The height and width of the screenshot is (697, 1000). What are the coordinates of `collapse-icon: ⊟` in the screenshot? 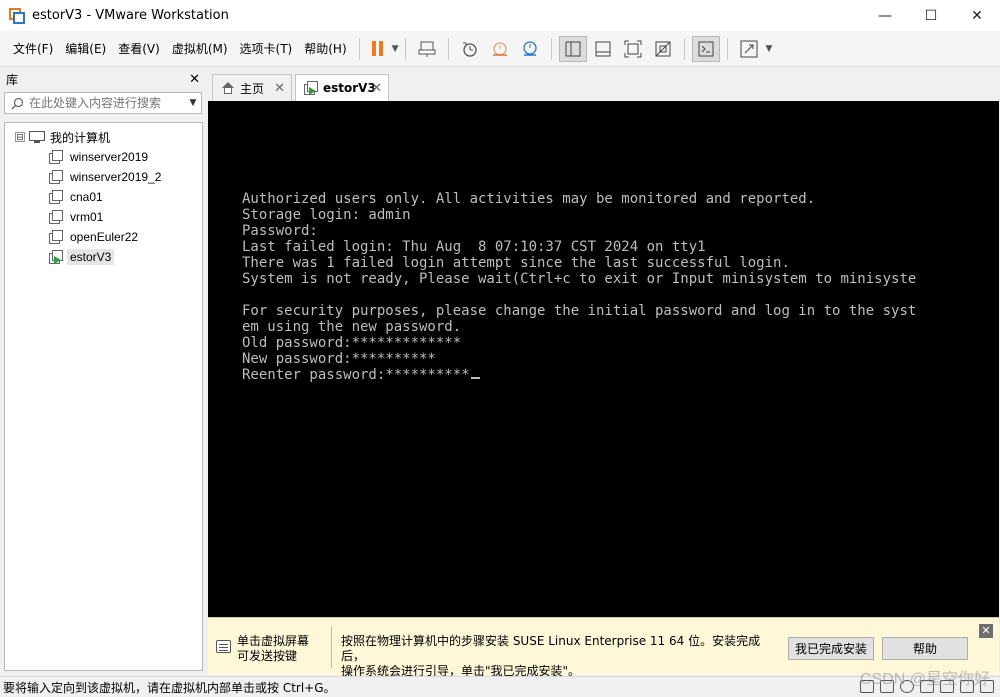 It's located at (20, 137).